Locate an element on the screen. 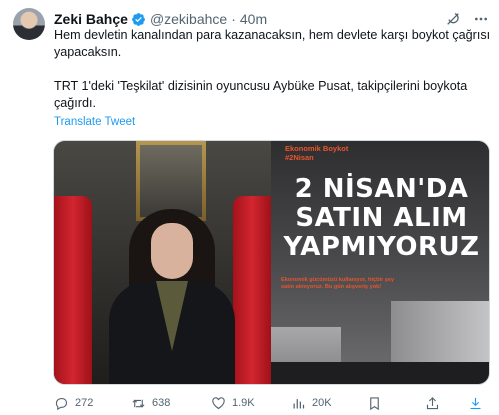 The height and width of the screenshot is (415, 499). poster-top-line-1: Ekonomik Boykot is located at coordinates (317, 148).